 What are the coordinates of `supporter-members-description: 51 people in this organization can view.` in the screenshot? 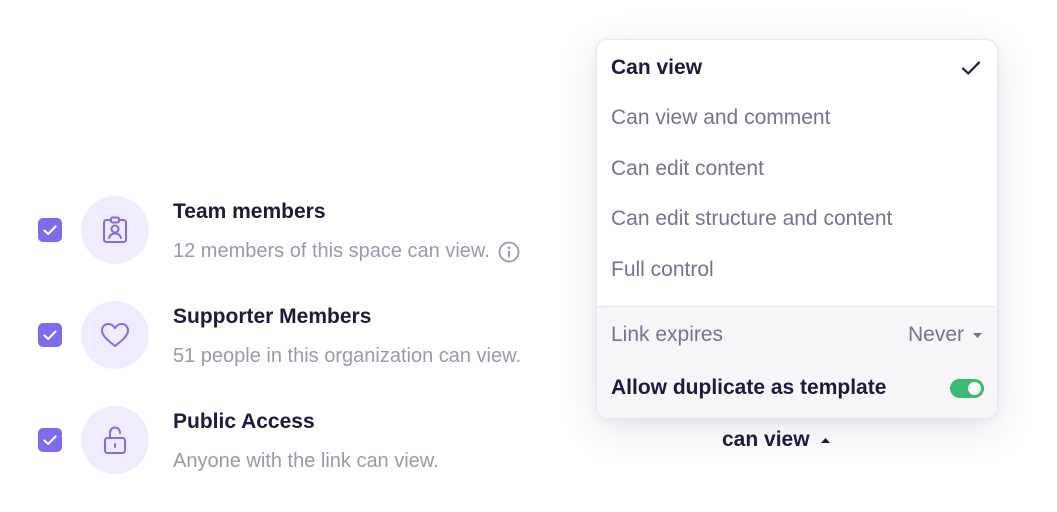 It's located at (347, 356).